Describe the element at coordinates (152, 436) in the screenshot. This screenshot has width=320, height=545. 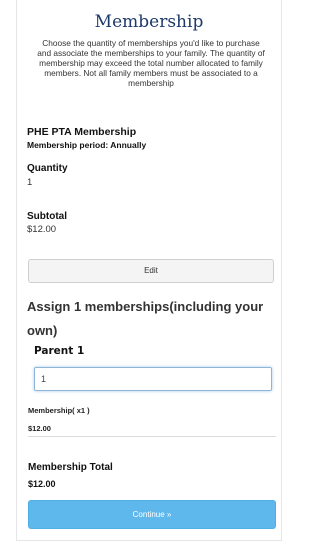
I see `divider` at that location.